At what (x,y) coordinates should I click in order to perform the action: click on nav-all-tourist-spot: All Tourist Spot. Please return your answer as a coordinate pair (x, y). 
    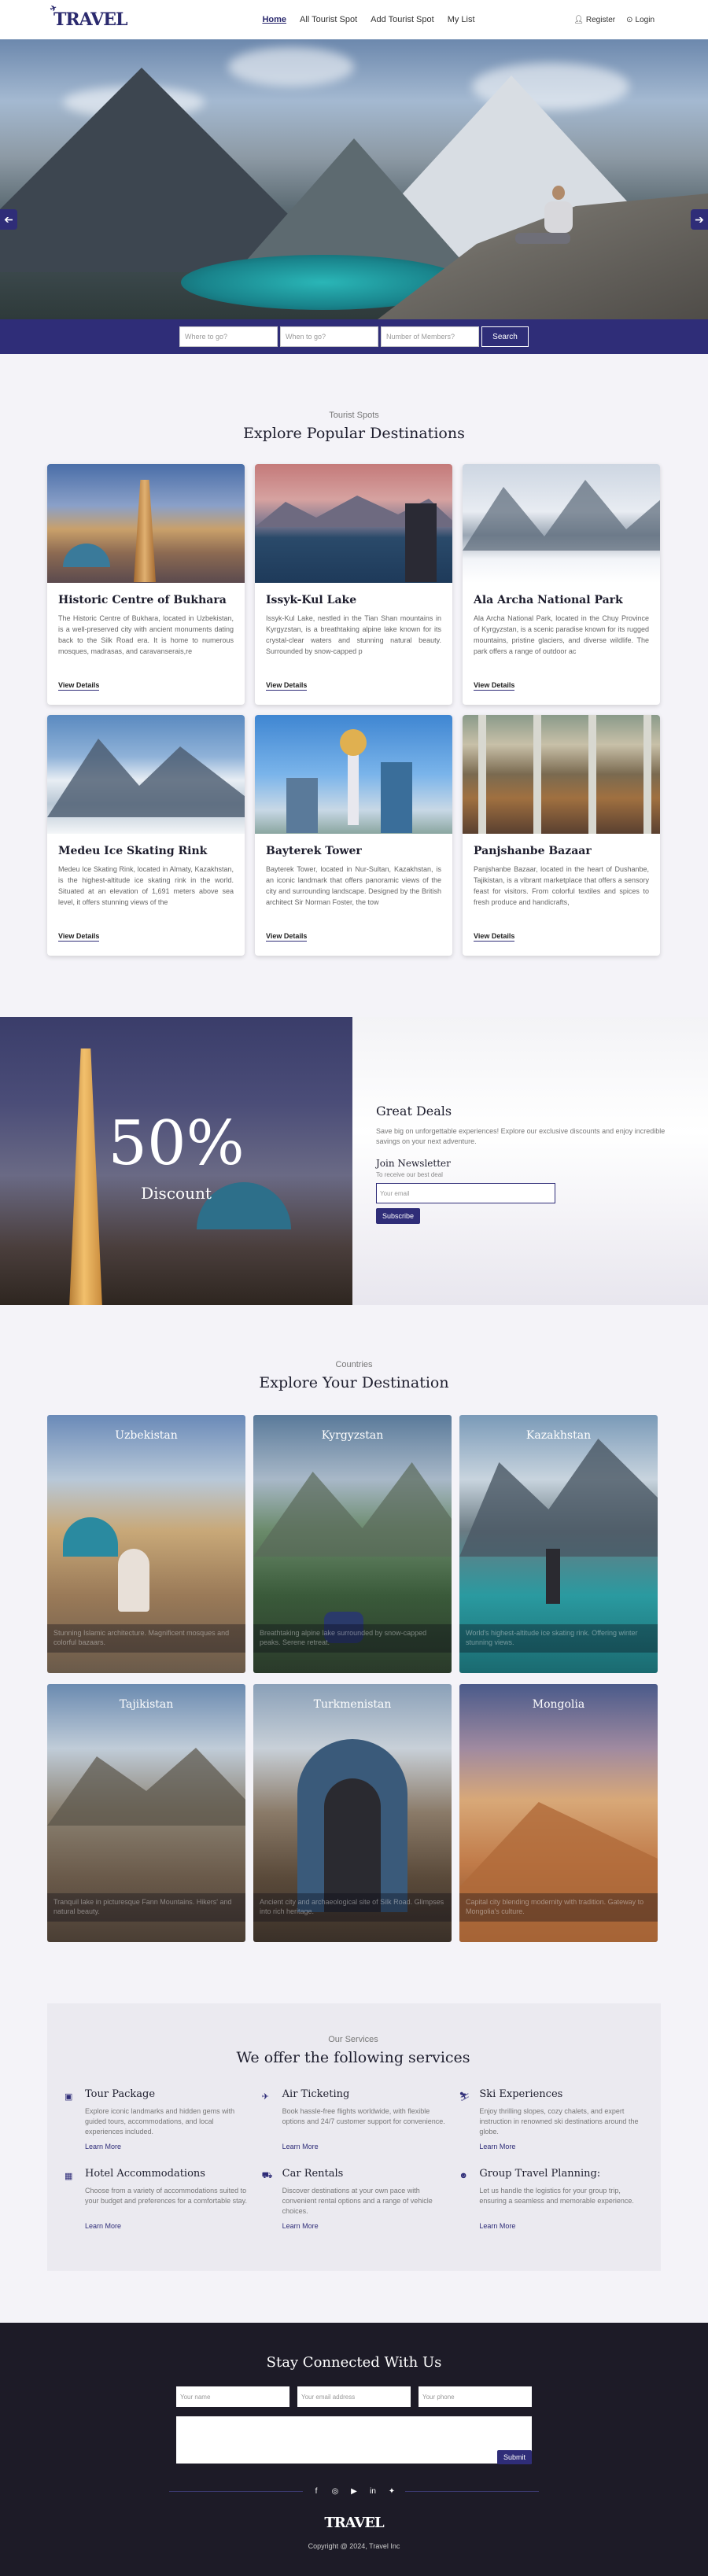
    Looking at the image, I should click on (328, 19).